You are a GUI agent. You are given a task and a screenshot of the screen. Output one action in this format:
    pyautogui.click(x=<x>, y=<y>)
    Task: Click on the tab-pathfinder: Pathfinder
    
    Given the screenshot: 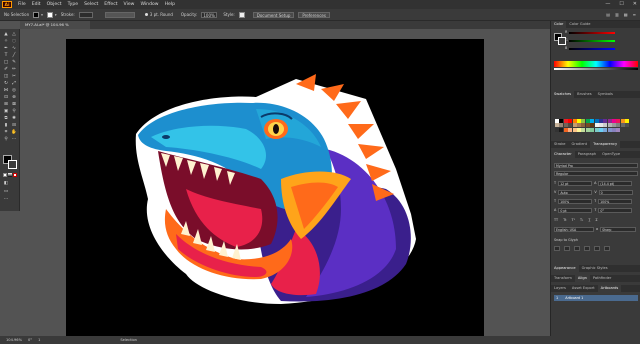 What is the action you would take?
    pyautogui.click(x=602, y=278)
    